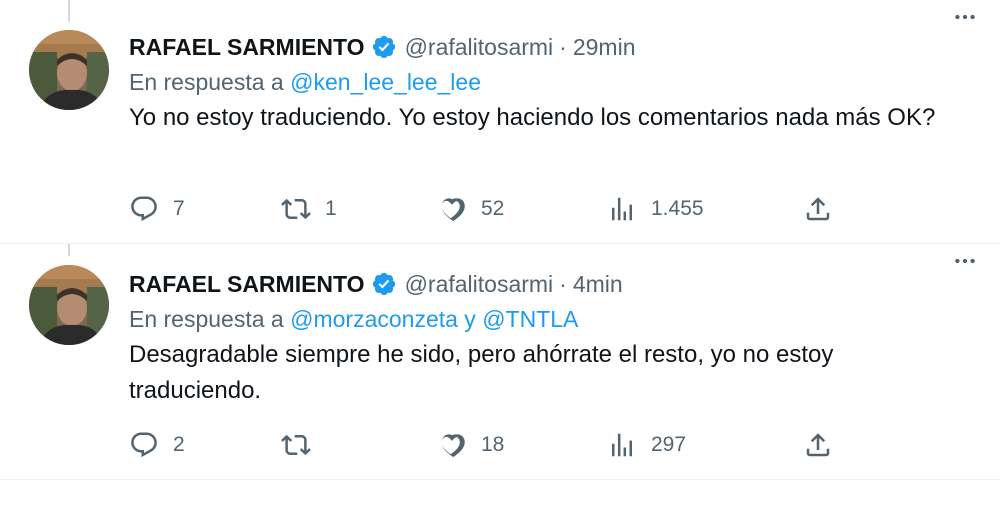 The image size is (1000, 518). I want to click on like-button: 52, so click(470, 209).